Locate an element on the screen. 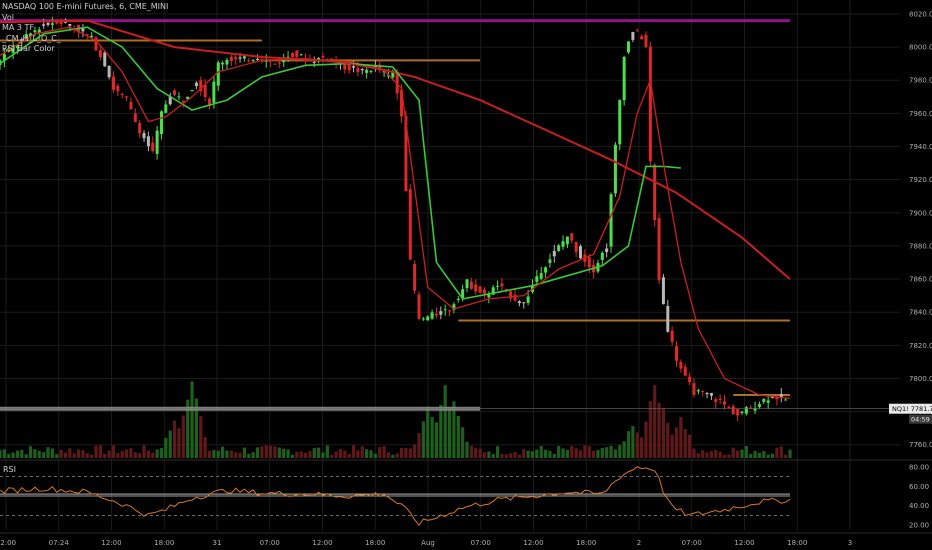 The height and width of the screenshot is (550, 932). price-badge-text: NQ1! 7781.75 is located at coordinates (912, 409).